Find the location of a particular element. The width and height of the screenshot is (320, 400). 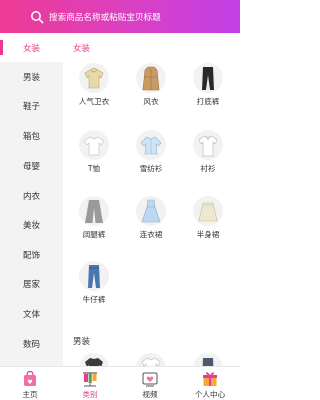

sidebar-item-mens: 男装 is located at coordinates (31, 76).